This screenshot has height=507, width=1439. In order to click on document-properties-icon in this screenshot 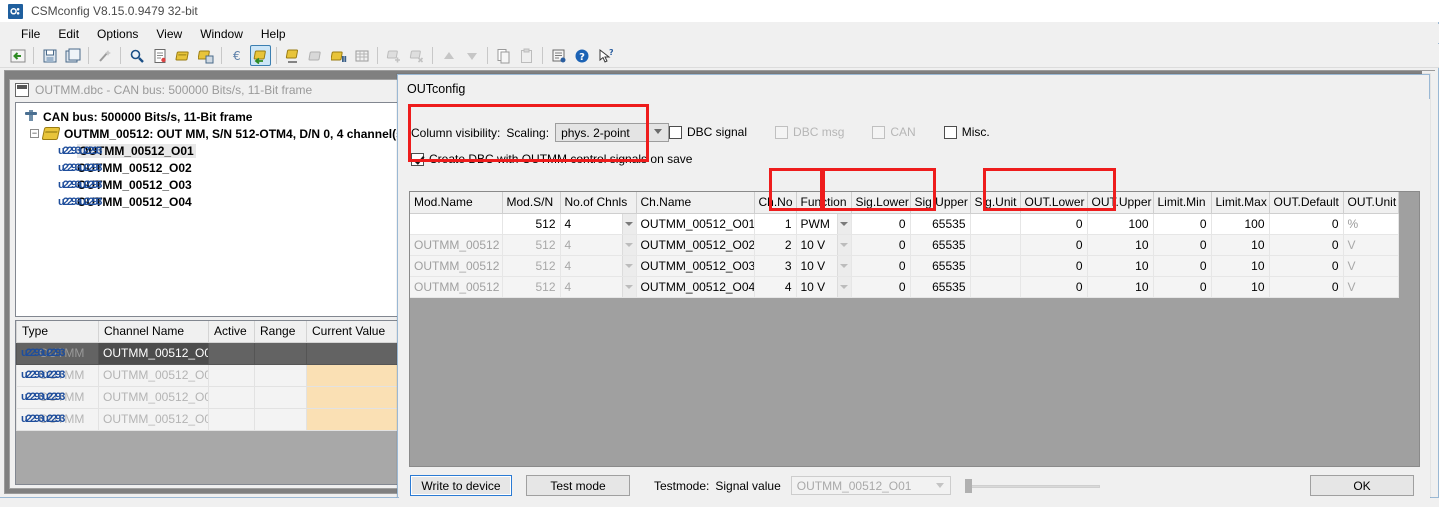, I will do `click(159, 55)`.